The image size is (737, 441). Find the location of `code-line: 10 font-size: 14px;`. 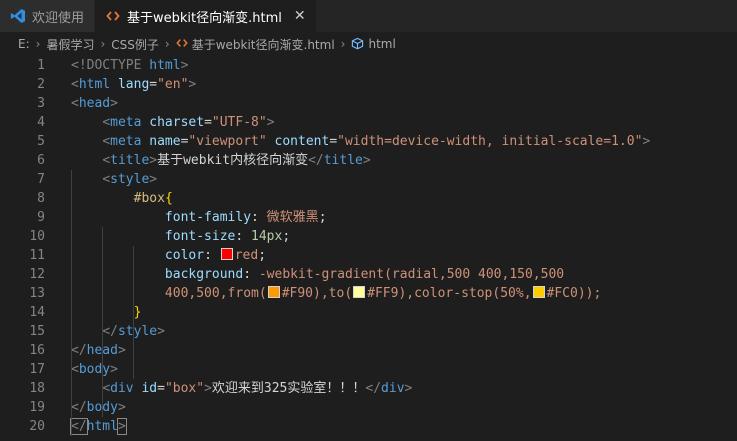

code-line: 10 font-size: 14px; is located at coordinates (368, 236).